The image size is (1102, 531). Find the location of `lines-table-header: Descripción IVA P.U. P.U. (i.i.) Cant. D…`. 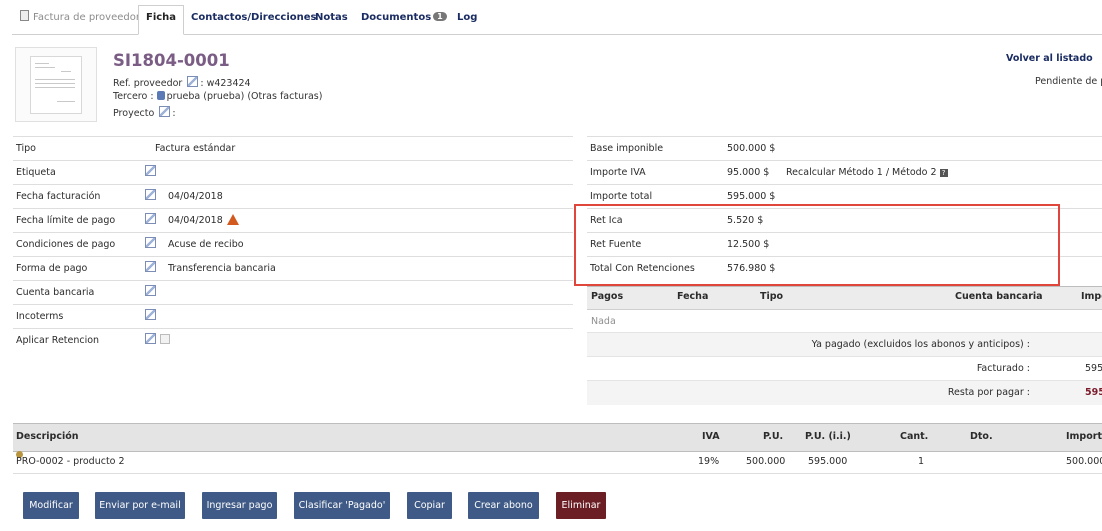

lines-table-header: Descripción IVA P.U. P.U. (i.i.) Cant. D… is located at coordinates (557, 437).